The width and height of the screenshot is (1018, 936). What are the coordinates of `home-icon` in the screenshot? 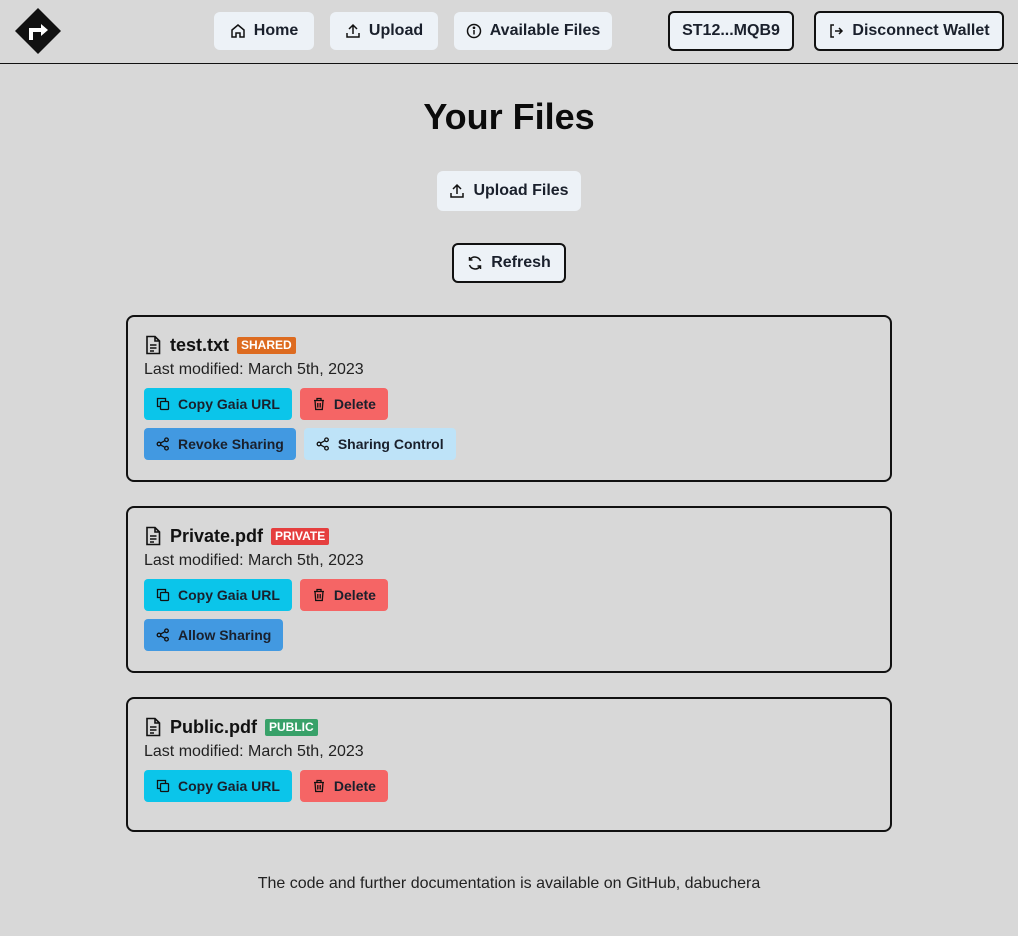 It's located at (238, 31).